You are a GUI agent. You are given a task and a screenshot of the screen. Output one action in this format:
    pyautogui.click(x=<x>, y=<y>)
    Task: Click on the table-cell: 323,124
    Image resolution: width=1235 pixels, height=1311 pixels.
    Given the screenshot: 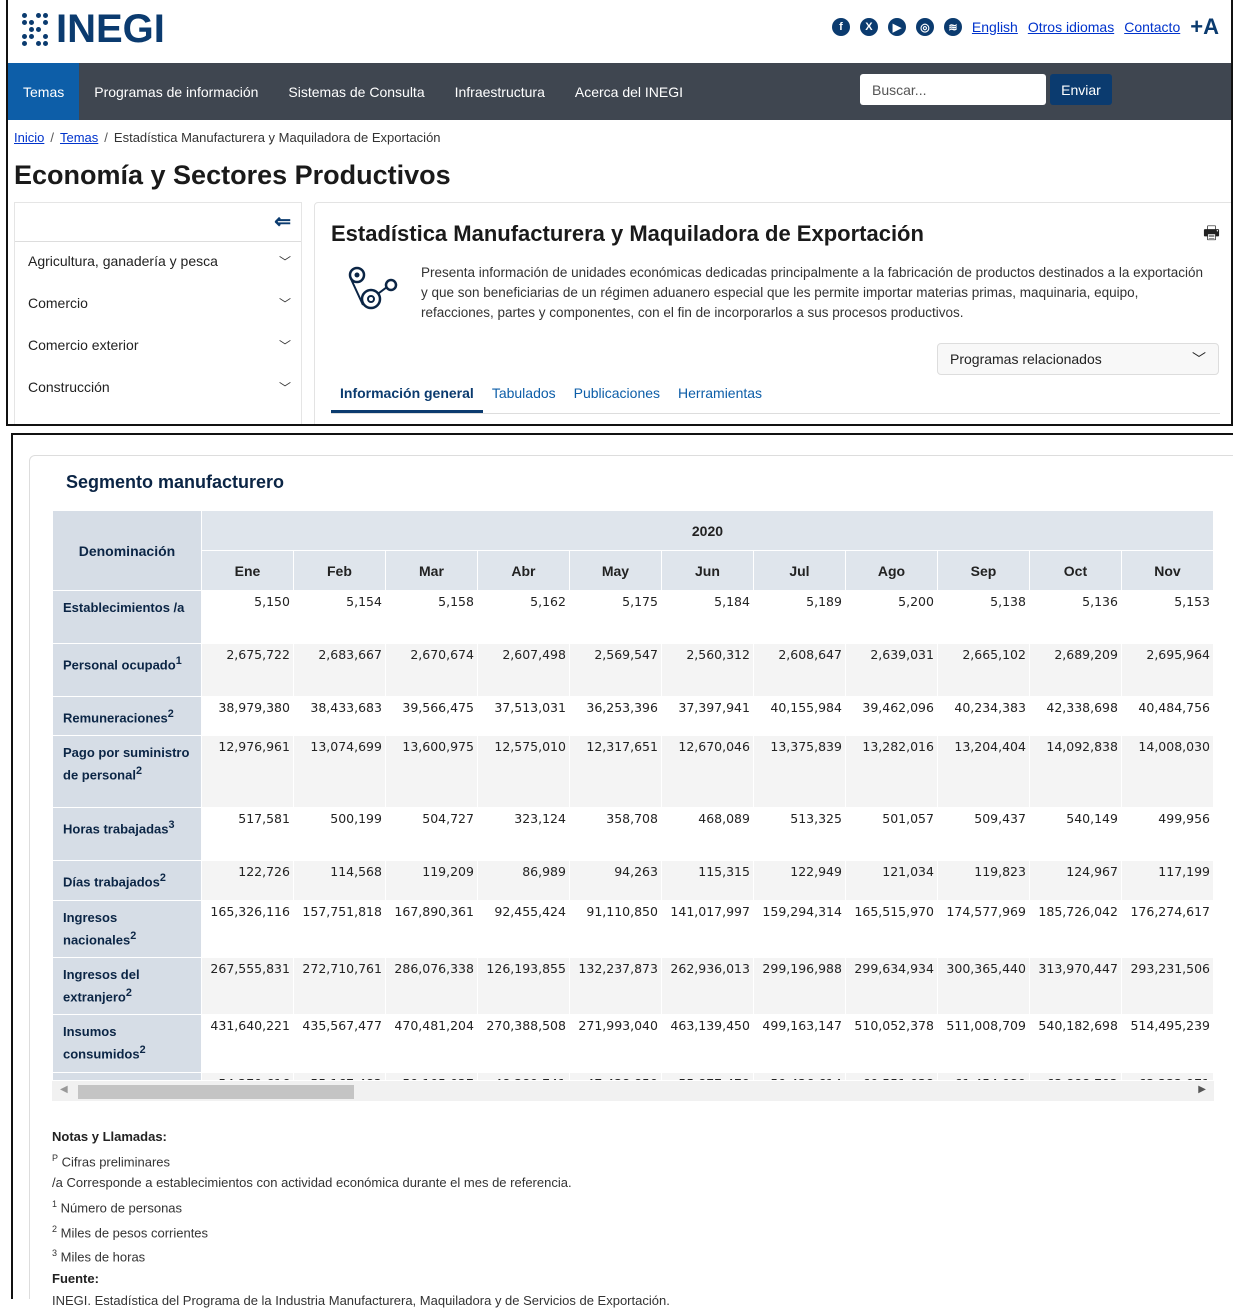 What is the action you would take?
    pyautogui.click(x=523, y=834)
    